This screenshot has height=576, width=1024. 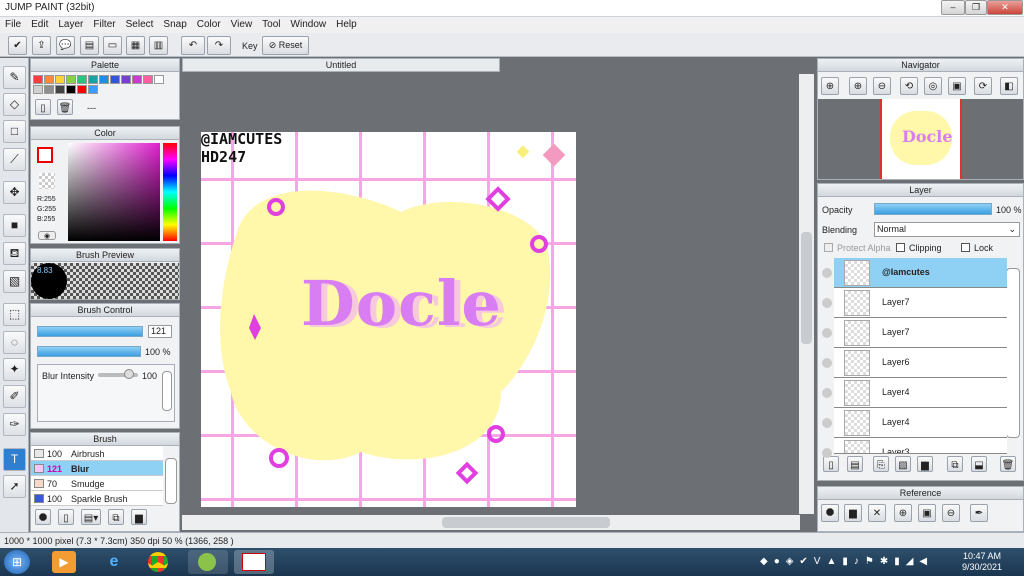 I want to click on canvas-horizontal-scrollbar, so click(x=491, y=522).